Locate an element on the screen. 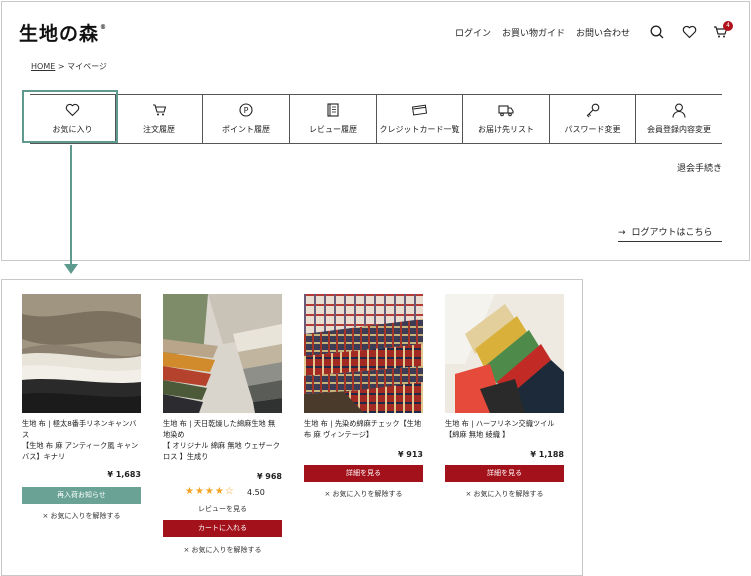 The image size is (751, 576). menu-item-point-history: P ポイント履歴 is located at coordinates (246, 119).